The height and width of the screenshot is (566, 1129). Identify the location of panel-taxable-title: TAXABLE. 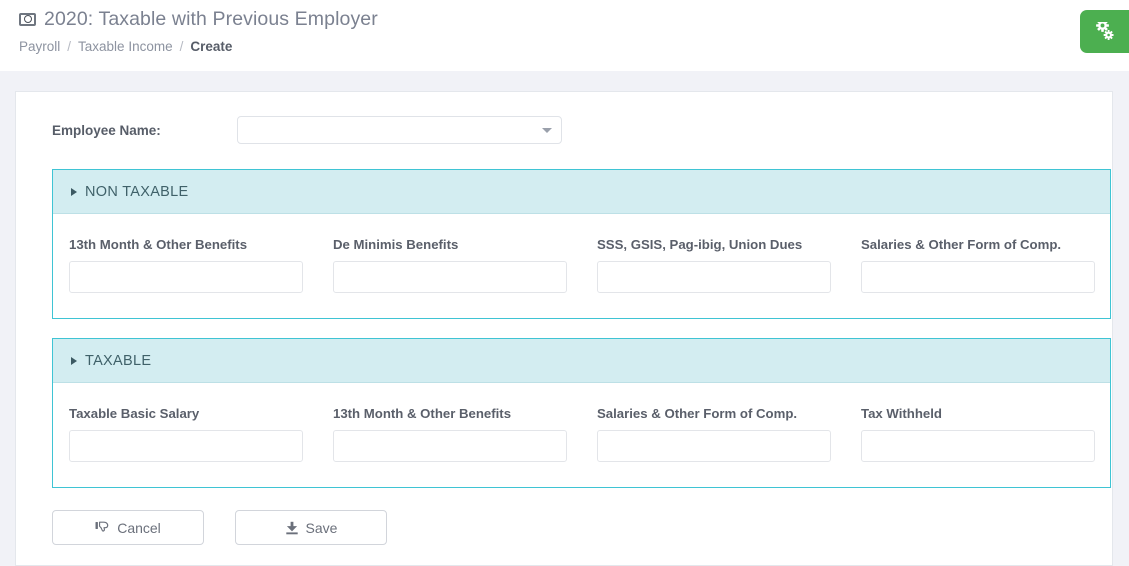
(118, 361).